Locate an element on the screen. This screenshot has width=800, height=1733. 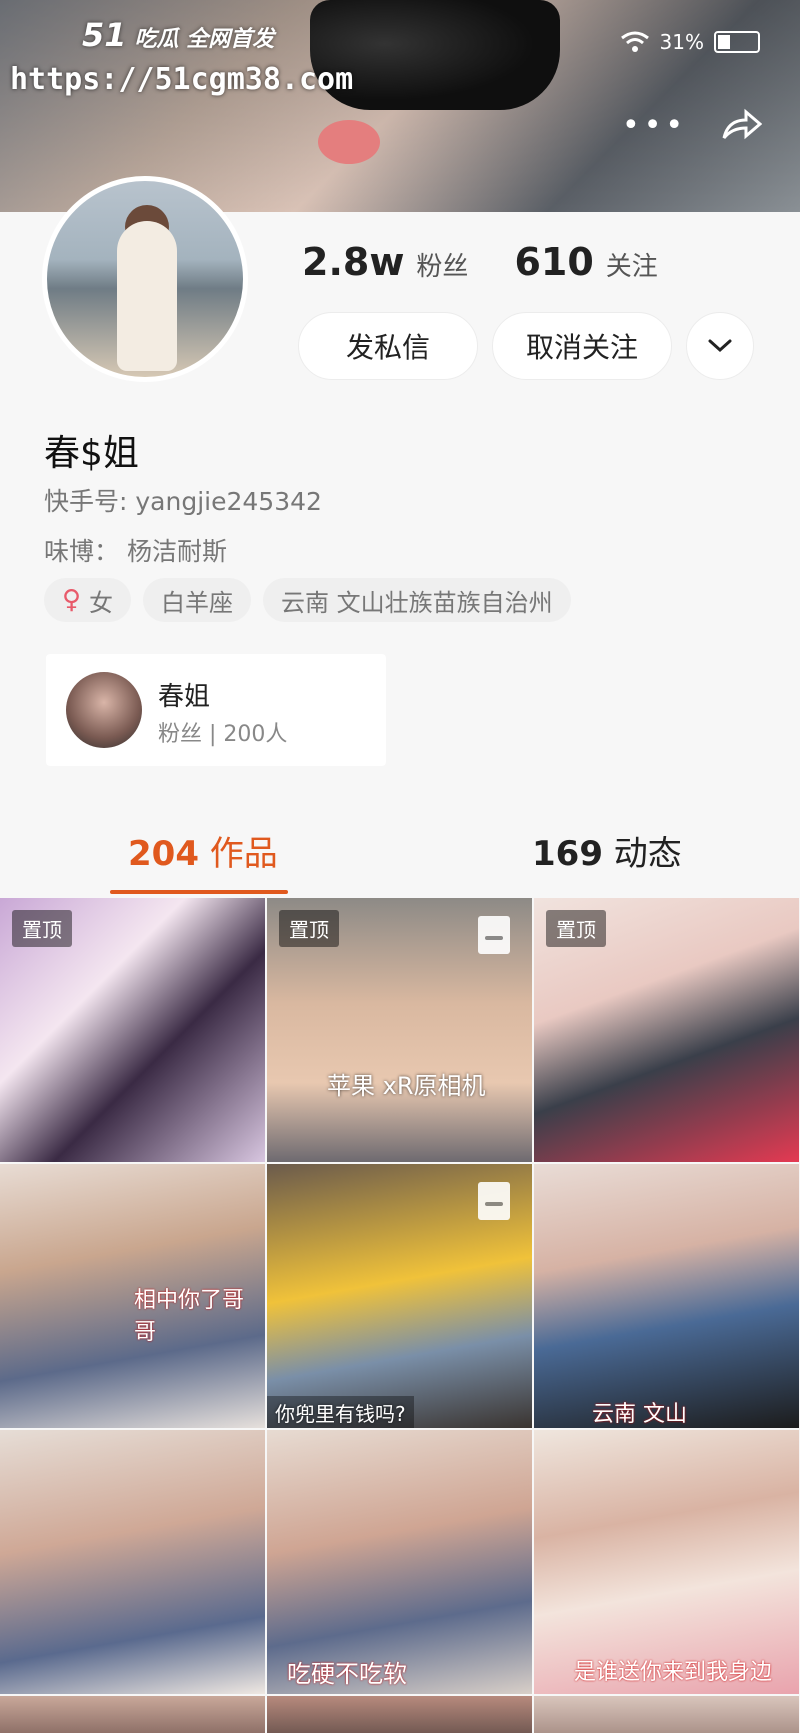
share-icon is located at coordinates (741, 125).